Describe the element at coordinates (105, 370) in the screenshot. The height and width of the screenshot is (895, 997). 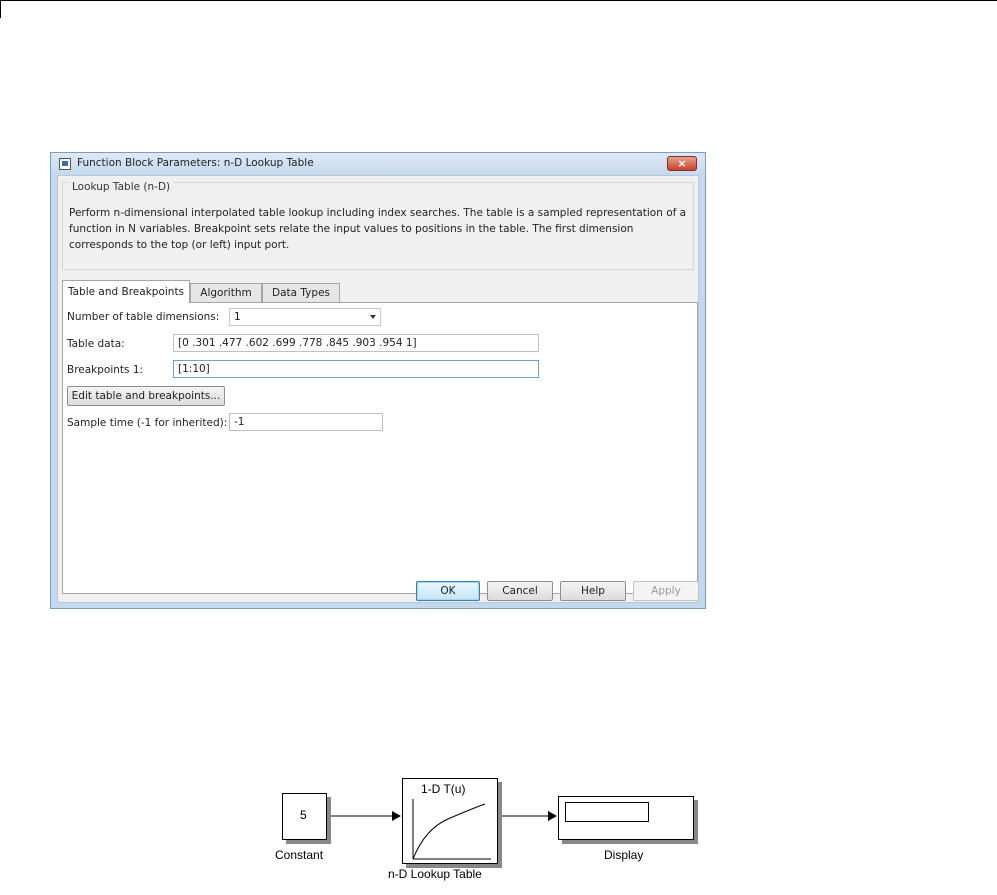
I see `breakpoints-label: Breakpoints 1:` at that location.